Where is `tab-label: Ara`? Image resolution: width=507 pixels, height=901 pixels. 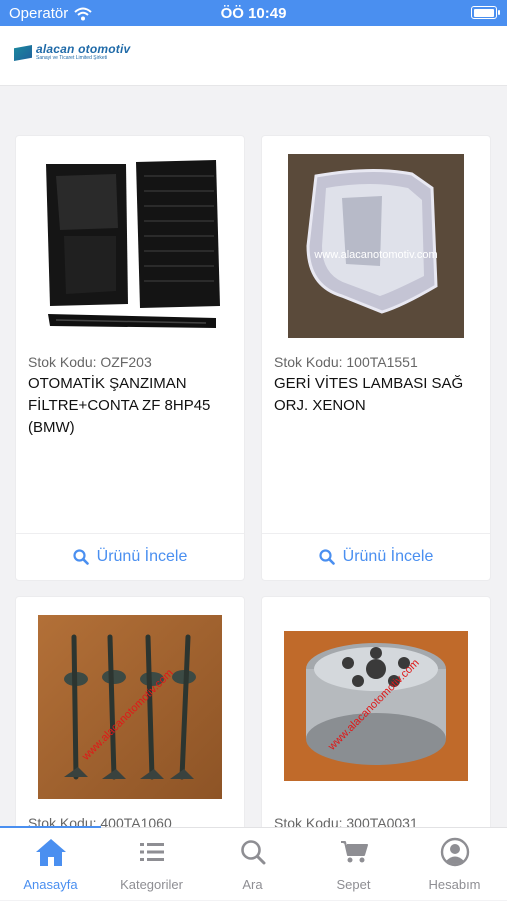 tab-label: Ara is located at coordinates (252, 884).